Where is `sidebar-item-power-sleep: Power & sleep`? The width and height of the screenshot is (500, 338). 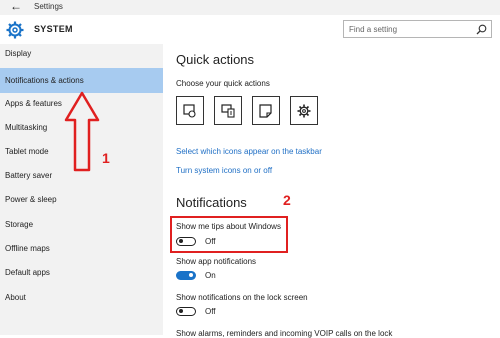 sidebar-item-power-sleep: Power & sleep is located at coordinates (81, 200).